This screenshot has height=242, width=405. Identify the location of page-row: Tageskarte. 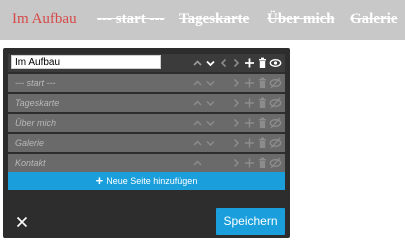
(146, 103).